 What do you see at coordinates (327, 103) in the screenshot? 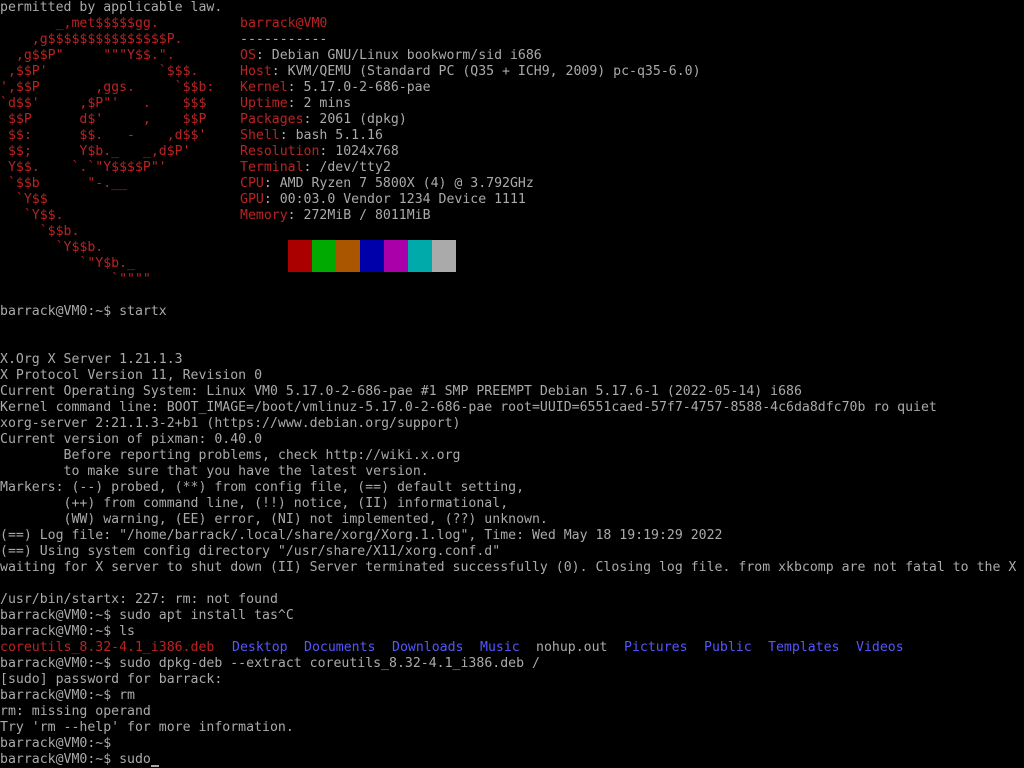
I see `fetch-value: 2 mins` at bounding box center [327, 103].